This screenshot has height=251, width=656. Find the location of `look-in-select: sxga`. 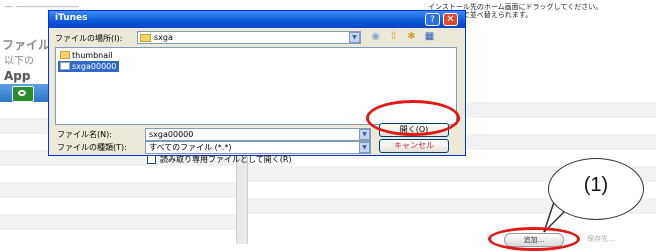

look-in-select: sxga is located at coordinates (249, 37).